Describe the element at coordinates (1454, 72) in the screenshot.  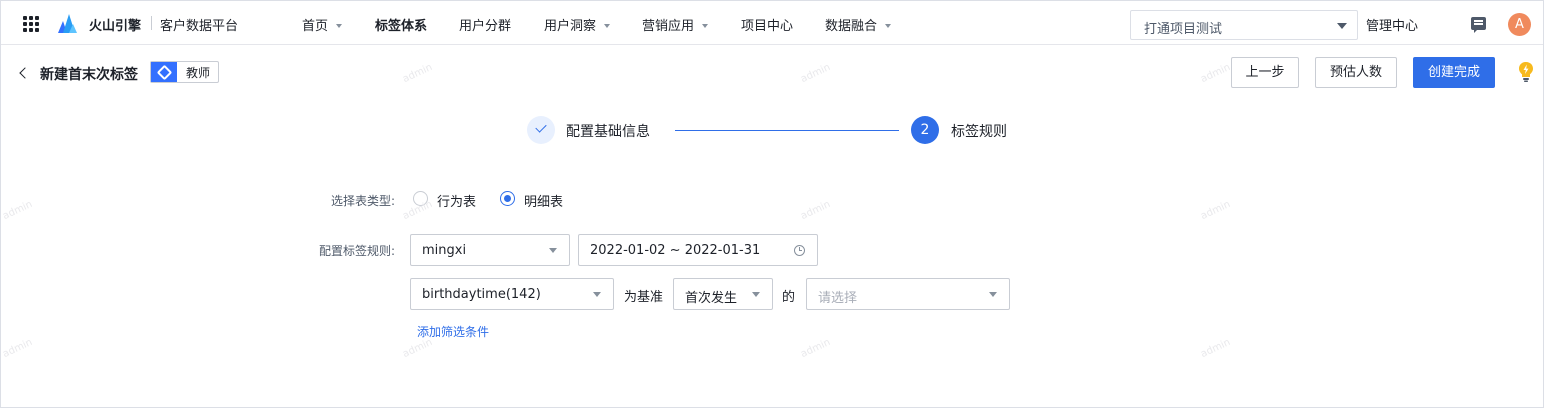
I see `create-complete-button: 创建完成` at that location.